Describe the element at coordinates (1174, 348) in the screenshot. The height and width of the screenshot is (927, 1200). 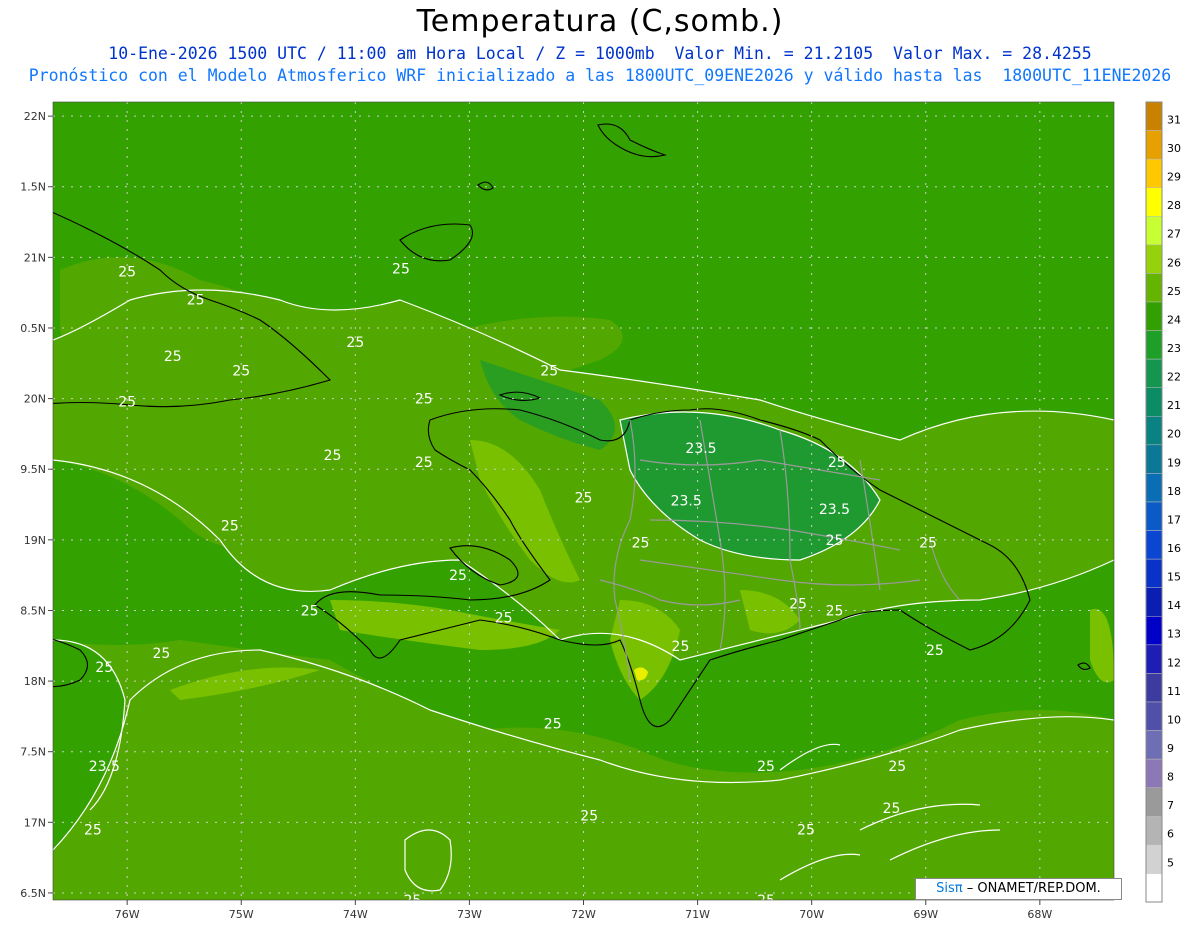
I see `color-scale-label: 23` at that location.